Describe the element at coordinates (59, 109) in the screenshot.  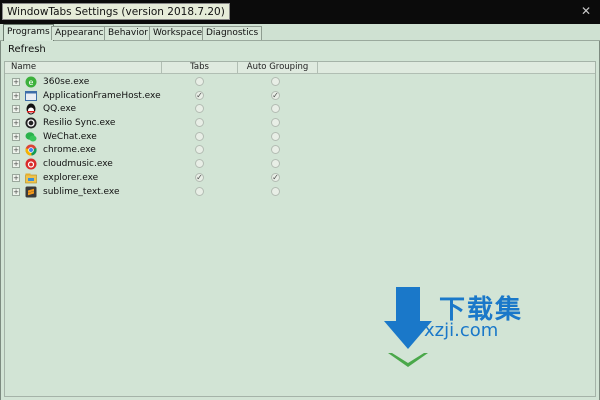
I see `program-name: QQ.exe` at that location.